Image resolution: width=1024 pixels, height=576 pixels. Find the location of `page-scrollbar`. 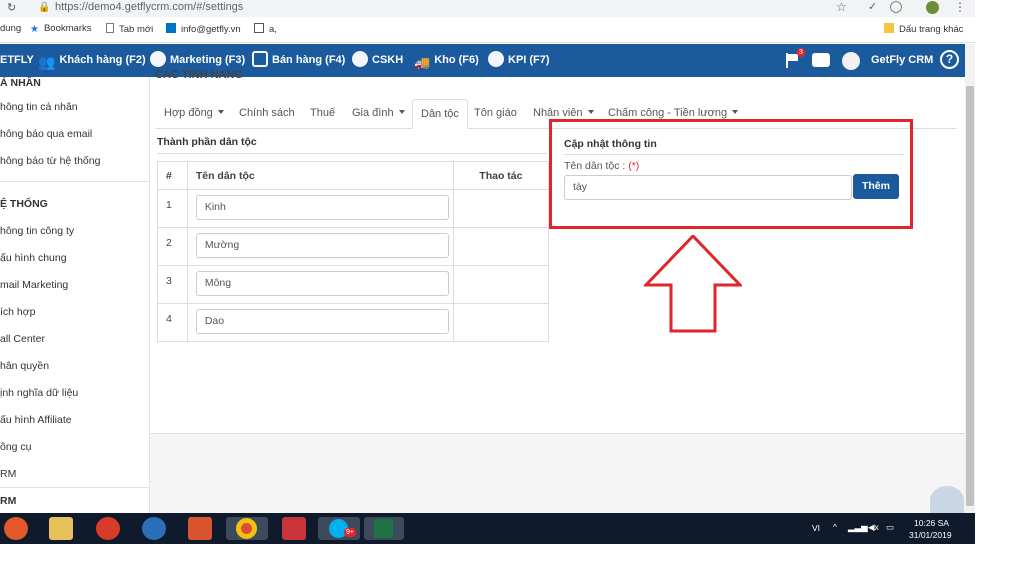

page-scrollbar is located at coordinates (970, 278).